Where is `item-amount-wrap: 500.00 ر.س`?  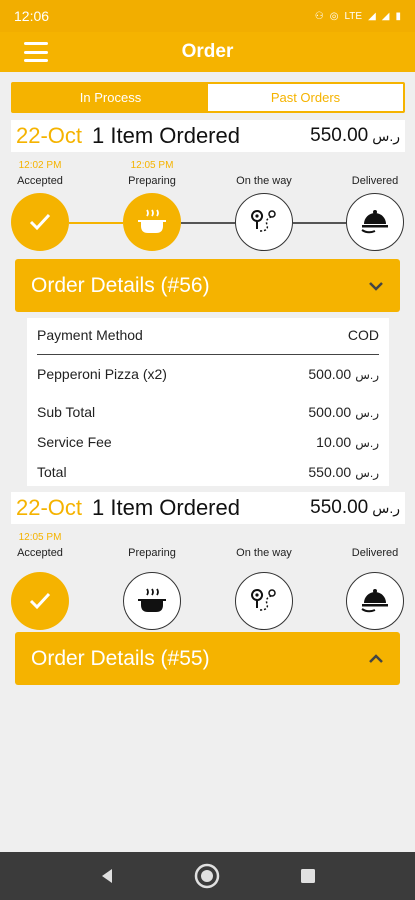
item-amount-wrap: 500.00 ر.س is located at coordinates (343, 374).